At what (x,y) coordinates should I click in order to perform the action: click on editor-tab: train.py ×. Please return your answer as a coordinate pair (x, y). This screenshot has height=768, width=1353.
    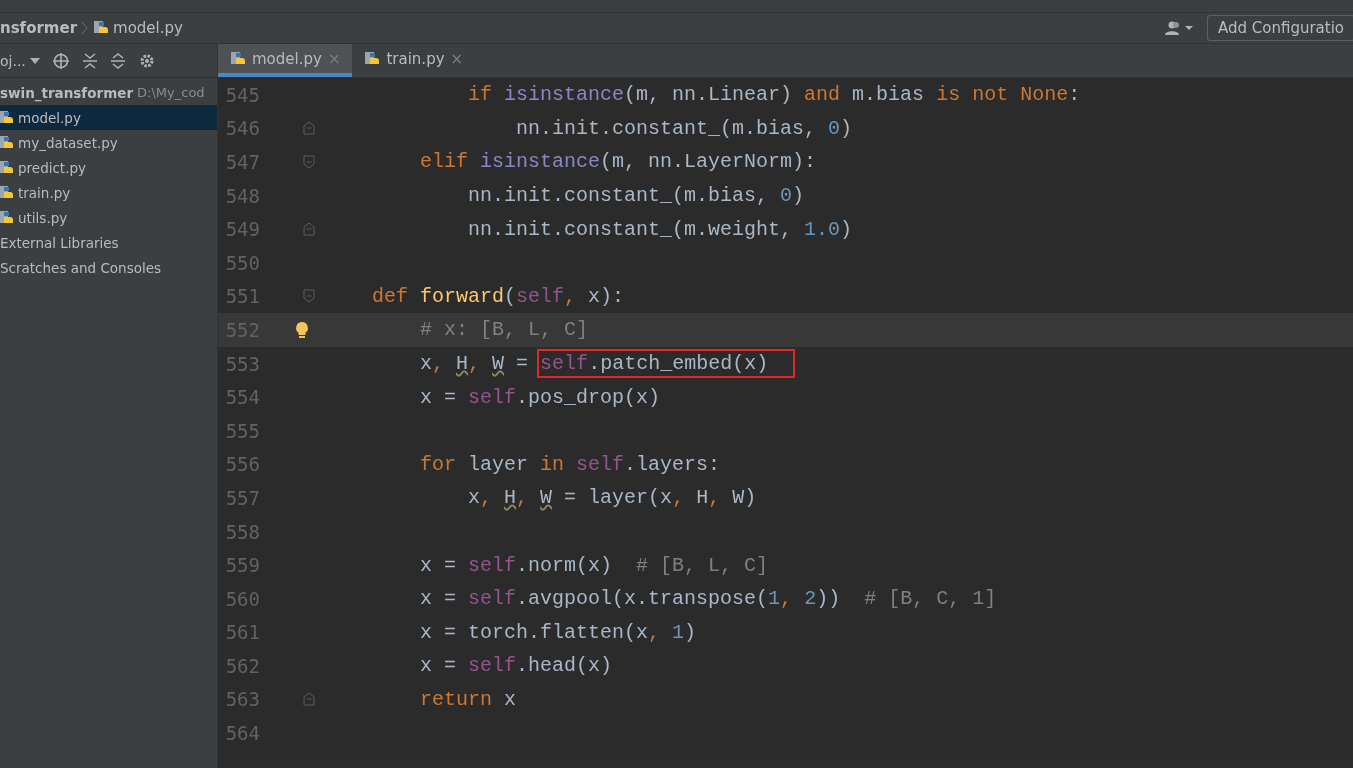
    Looking at the image, I should click on (414, 60).